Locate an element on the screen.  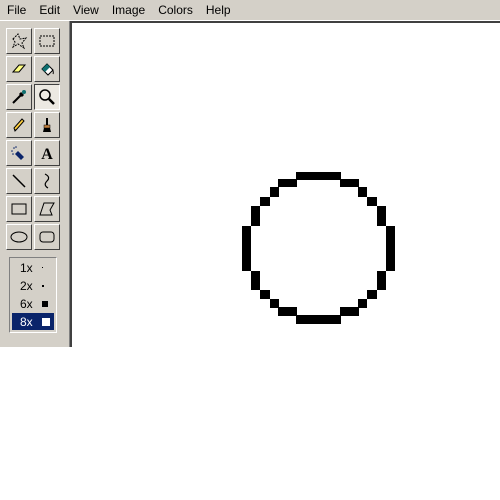
menu-help: Help is located at coordinates (218, 10).